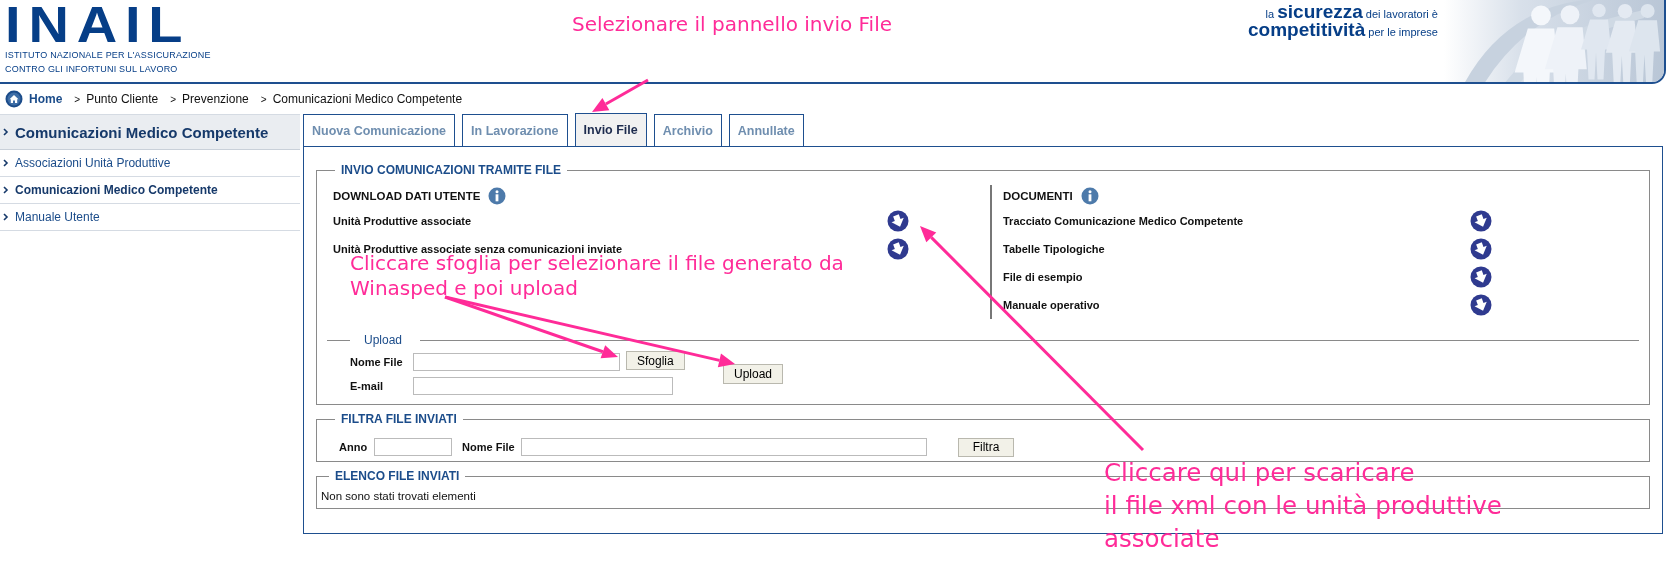 This screenshot has width=1671, height=570. Describe the element at coordinates (46, 99) in the screenshot. I see `breadcrumb-link: Home` at that location.